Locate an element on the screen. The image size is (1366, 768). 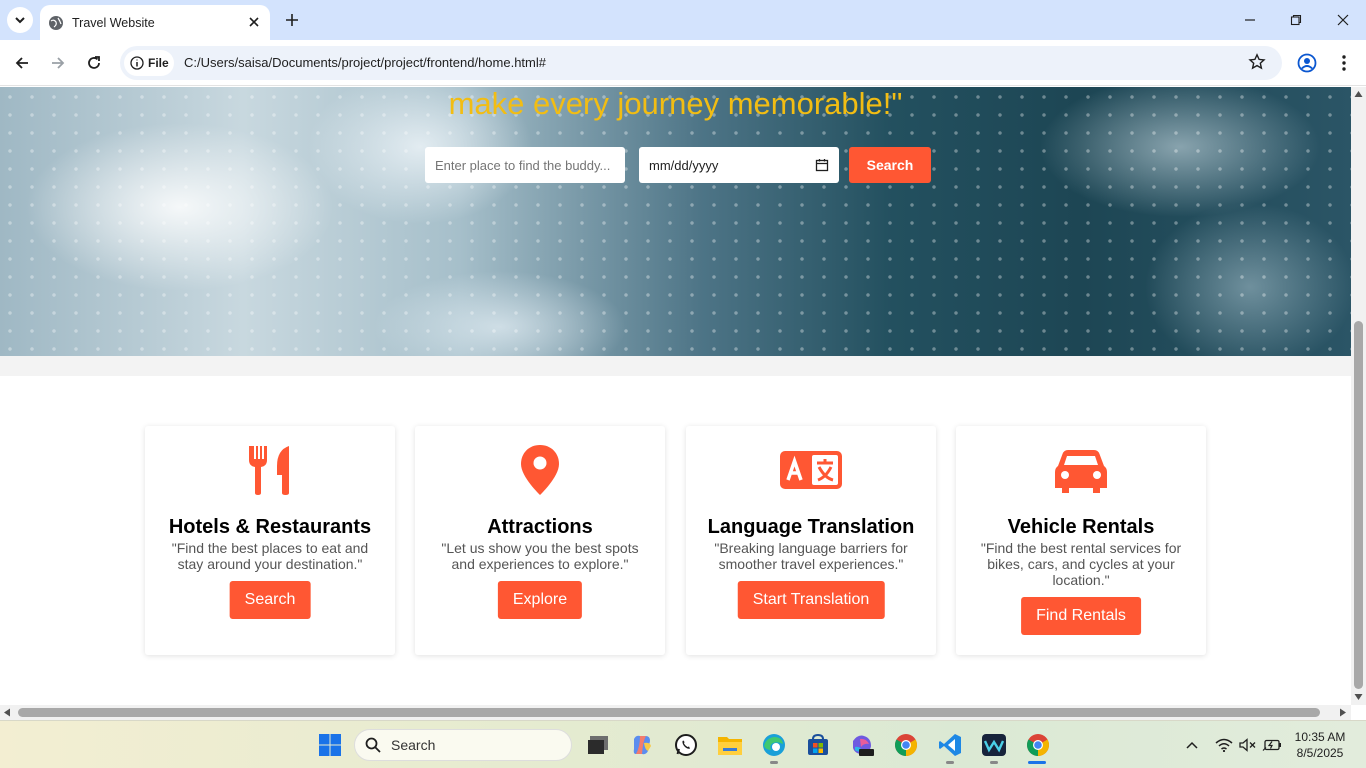
copilot-icon is located at coordinates (642, 745).